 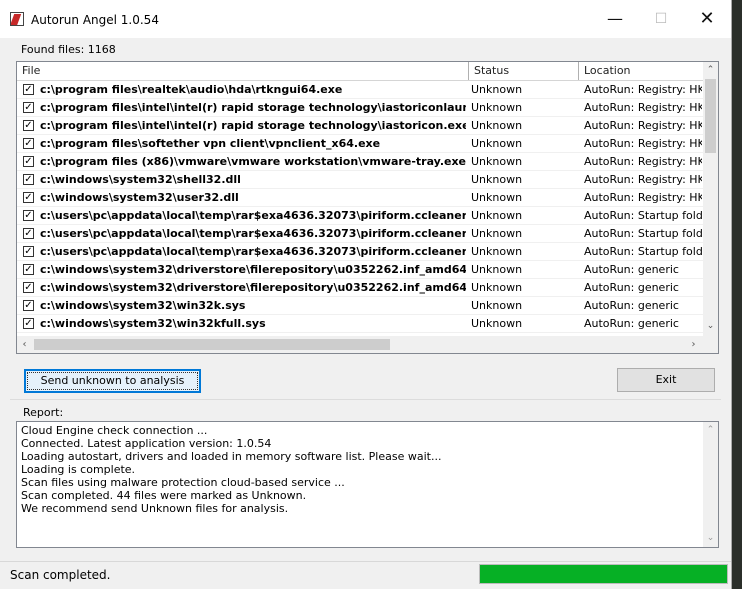 I want to click on progress-bar, so click(x=603, y=574).